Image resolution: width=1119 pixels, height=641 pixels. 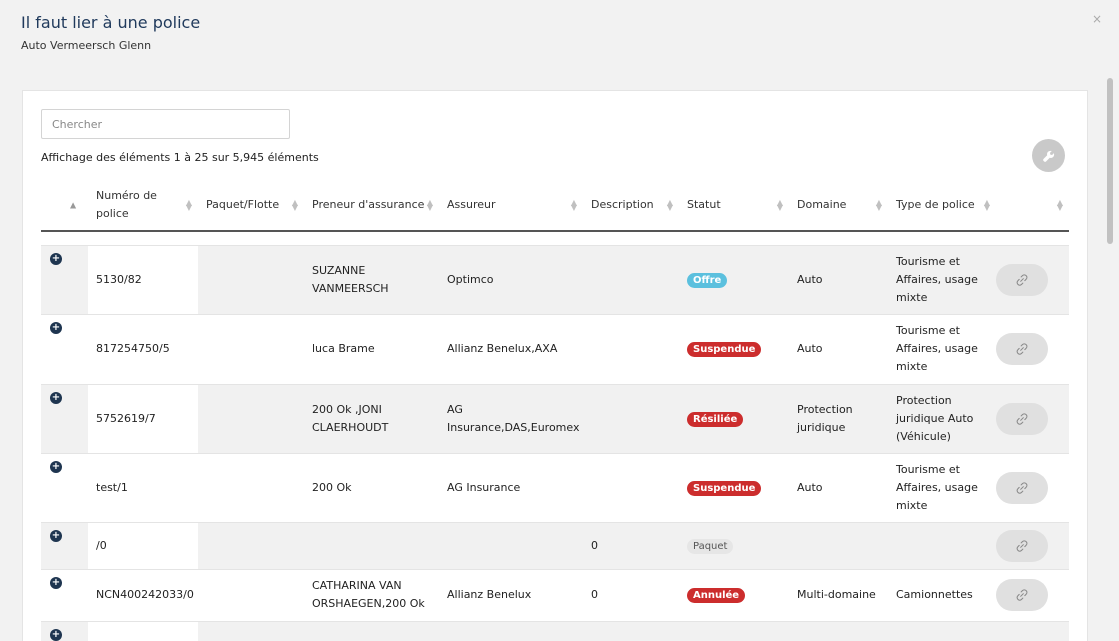 I want to click on cell-assureur, so click(x=511, y=546).